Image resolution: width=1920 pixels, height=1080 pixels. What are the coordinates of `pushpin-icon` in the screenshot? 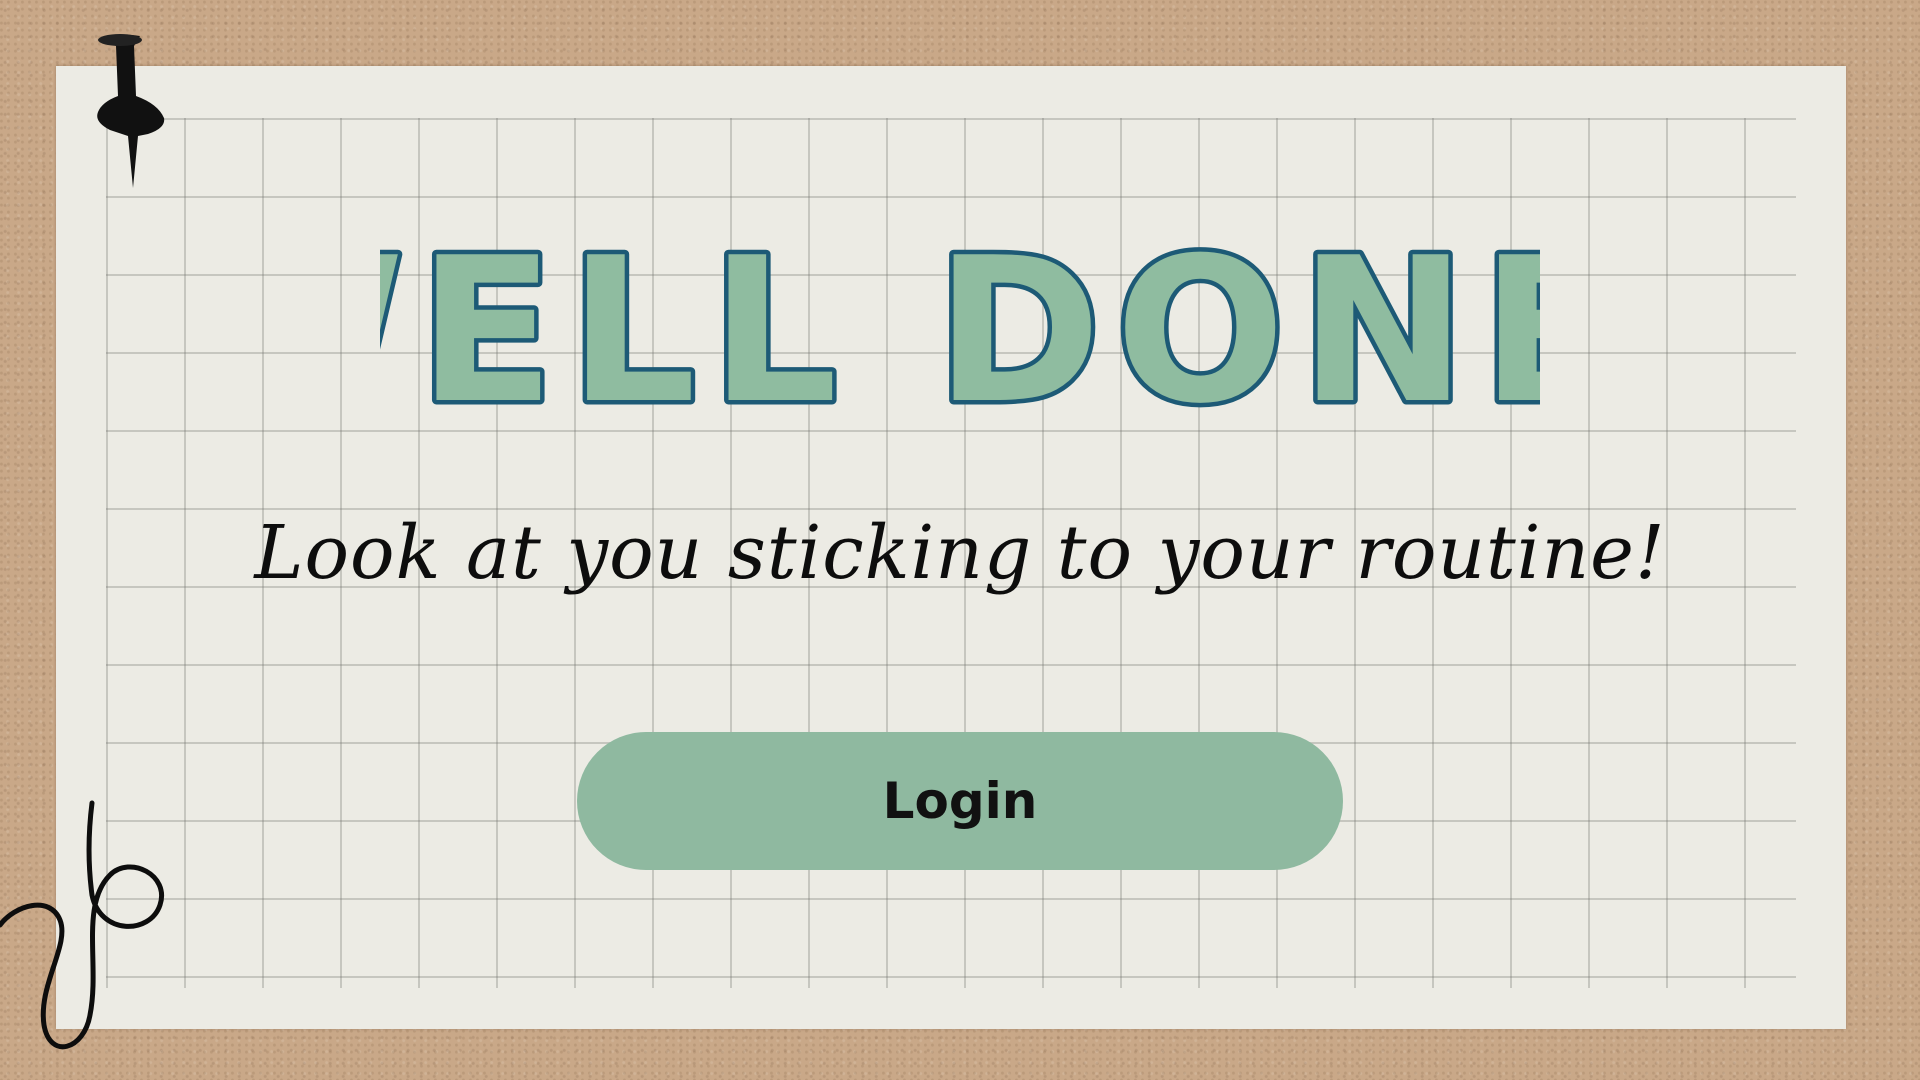 It's located at (131, 111).